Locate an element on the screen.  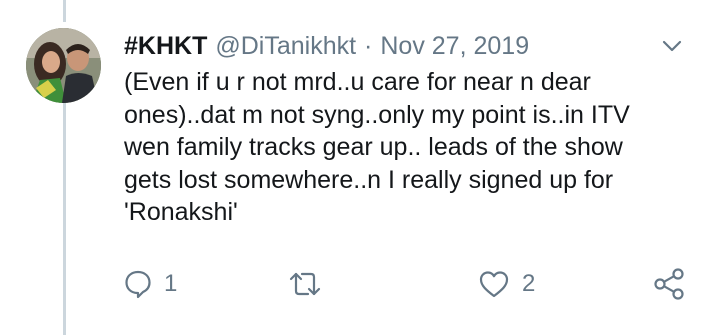
retweet-icon is located at coordinates (305, 284).